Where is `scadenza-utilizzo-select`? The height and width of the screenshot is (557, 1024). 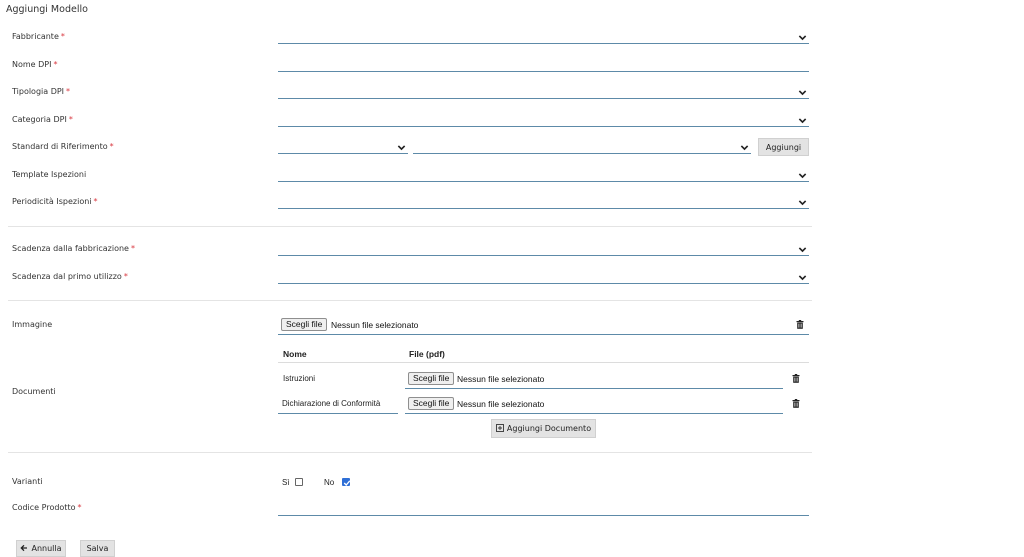
scadenza-utilizzo-select is located at coordinates (543, 278).